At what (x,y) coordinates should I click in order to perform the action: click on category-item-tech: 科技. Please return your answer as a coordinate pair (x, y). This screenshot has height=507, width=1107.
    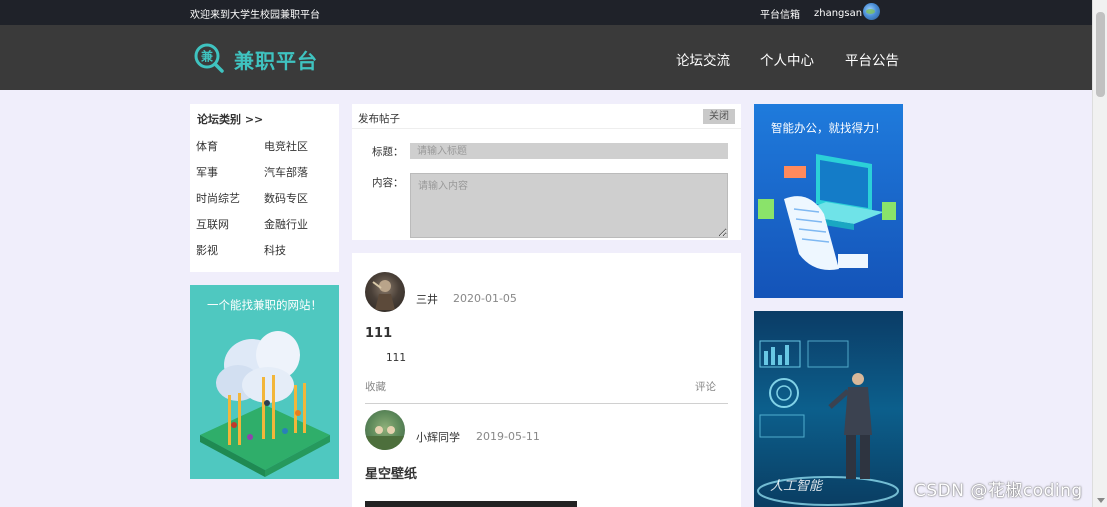
    Looking at the image, I should click on (275, 250).